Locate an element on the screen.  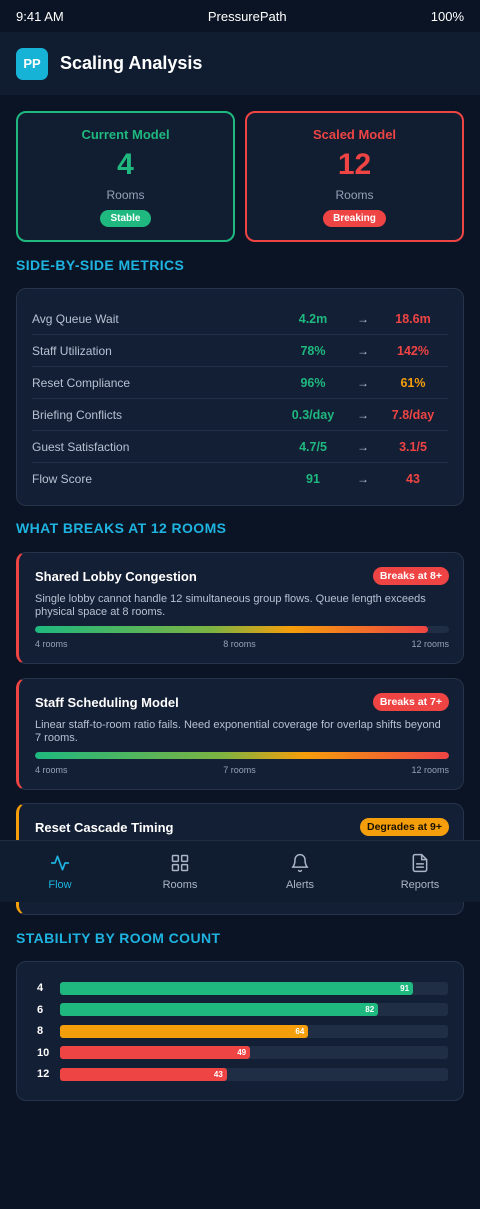
metric-row: Reset Compliance 96% → 61% is located at coordinates (240, 383).